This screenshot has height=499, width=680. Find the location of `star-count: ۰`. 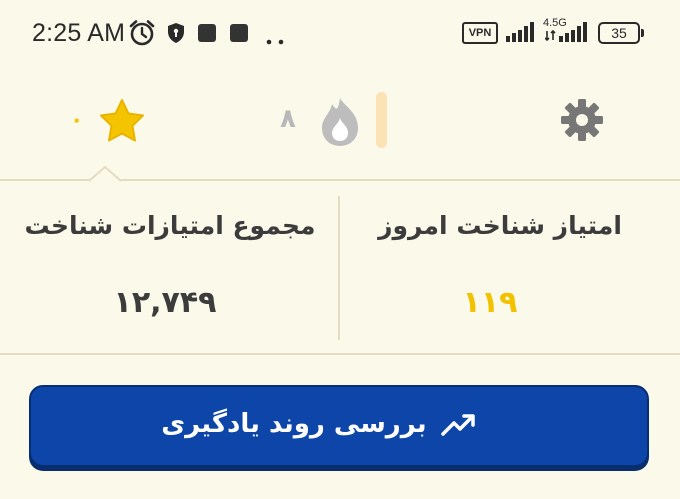

star-count: ۰ is located at coordinates (77, 120).